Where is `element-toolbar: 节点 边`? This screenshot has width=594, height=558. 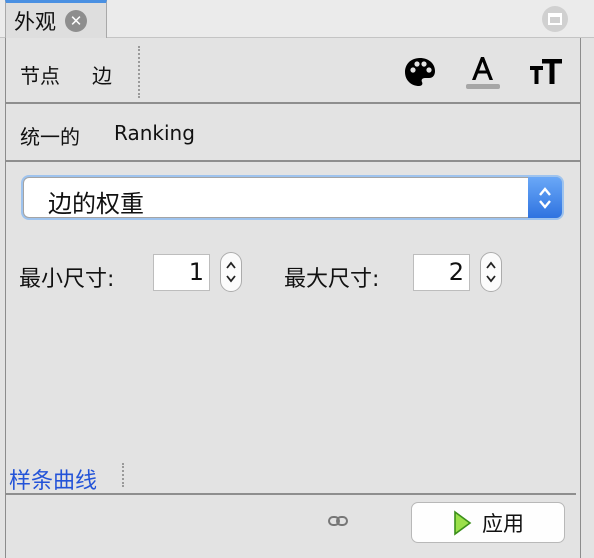 element-toolbar: 节点 边 is located at coordinates (293, 71).